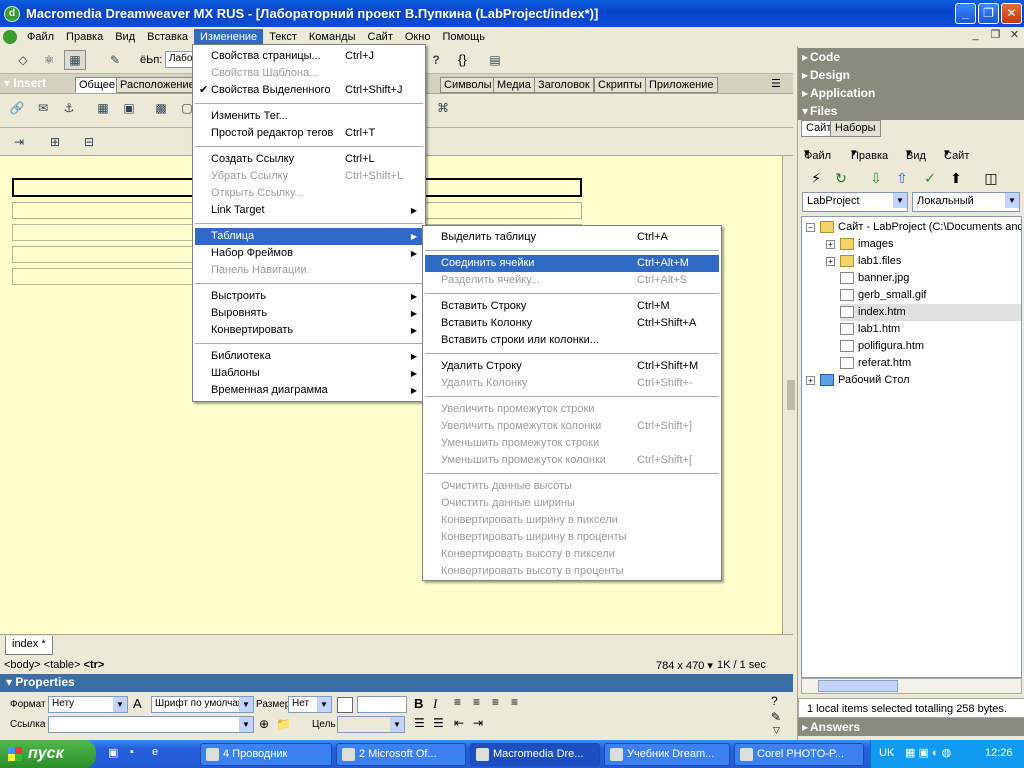 The image size is (1024, 768). Describe the element at coordinates (283, 37) in the screenshot. I see `menu-5: Текст` at that location.